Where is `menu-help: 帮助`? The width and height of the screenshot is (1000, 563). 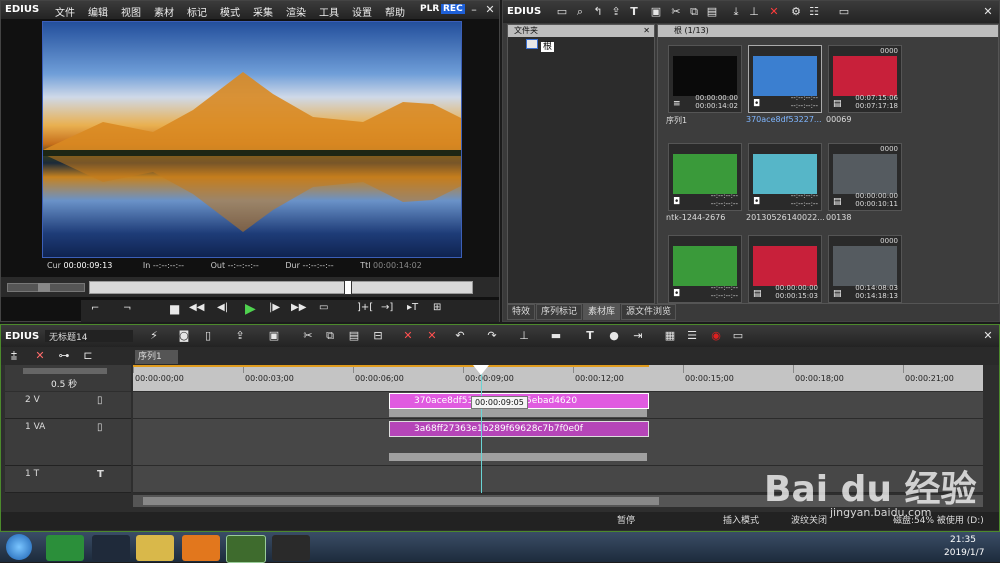 menu-help: 帮助 is located at coordinates (395, 13).